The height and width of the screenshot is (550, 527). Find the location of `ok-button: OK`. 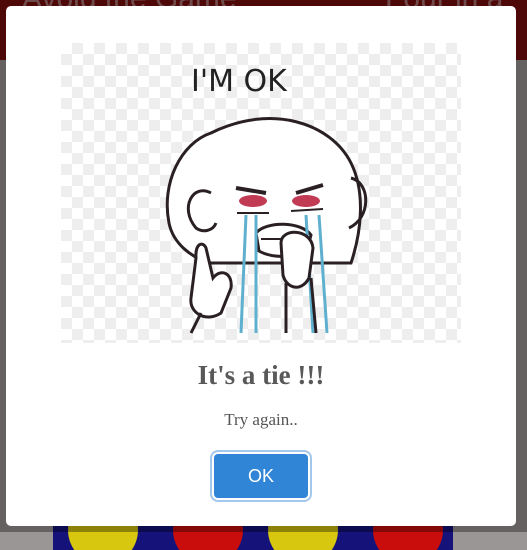

ok-button: OK is located at coordinates (261, 476).